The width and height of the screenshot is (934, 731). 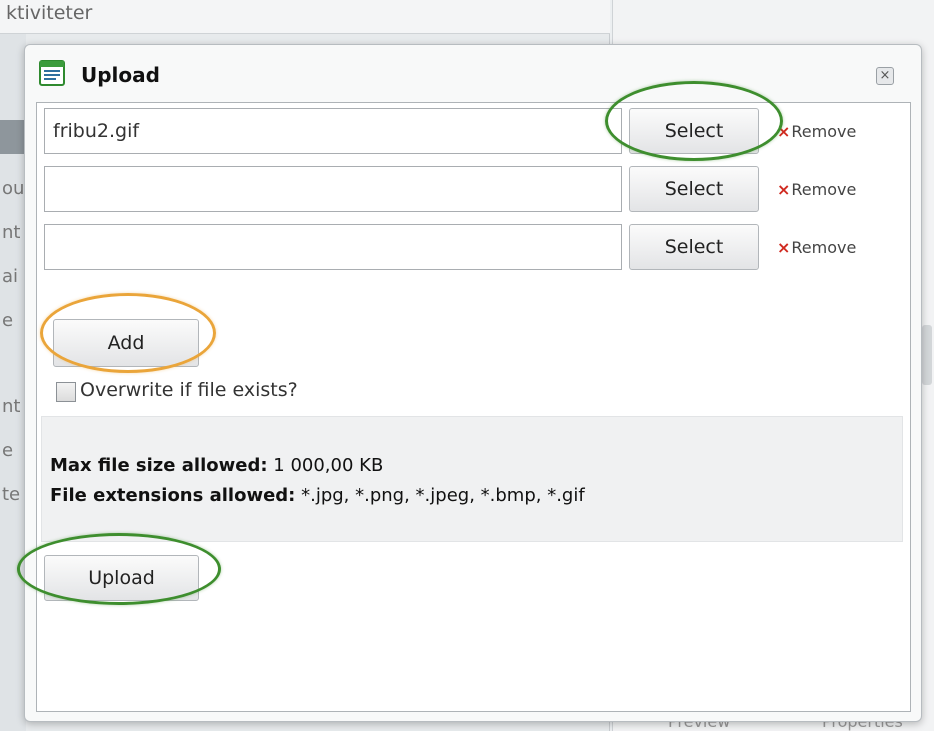 What do you see at coordinates (13, 137) in the screenshot?
I see `background-tab` at bounding box center [13, 137].